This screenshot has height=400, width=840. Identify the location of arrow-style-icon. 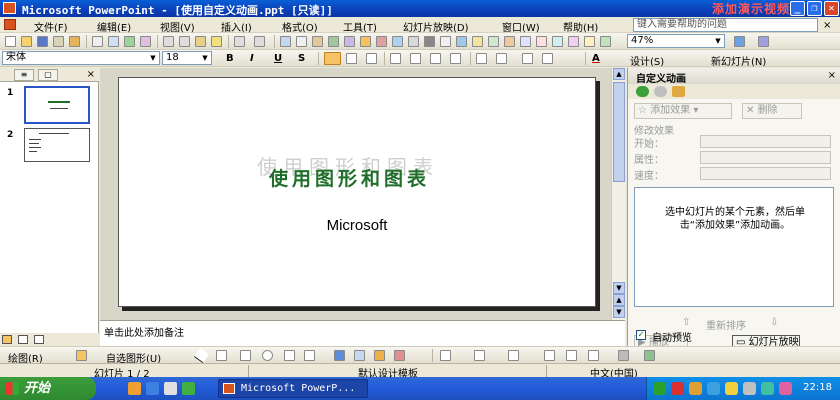
(593, 355).